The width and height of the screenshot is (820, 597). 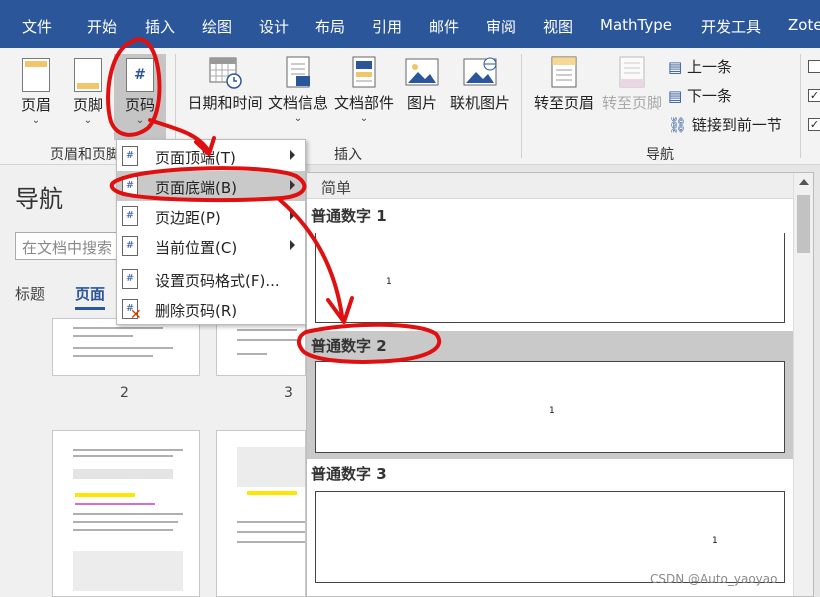 I want to click on goto-header-label: 转至页眉, so click(x=563, y=103).